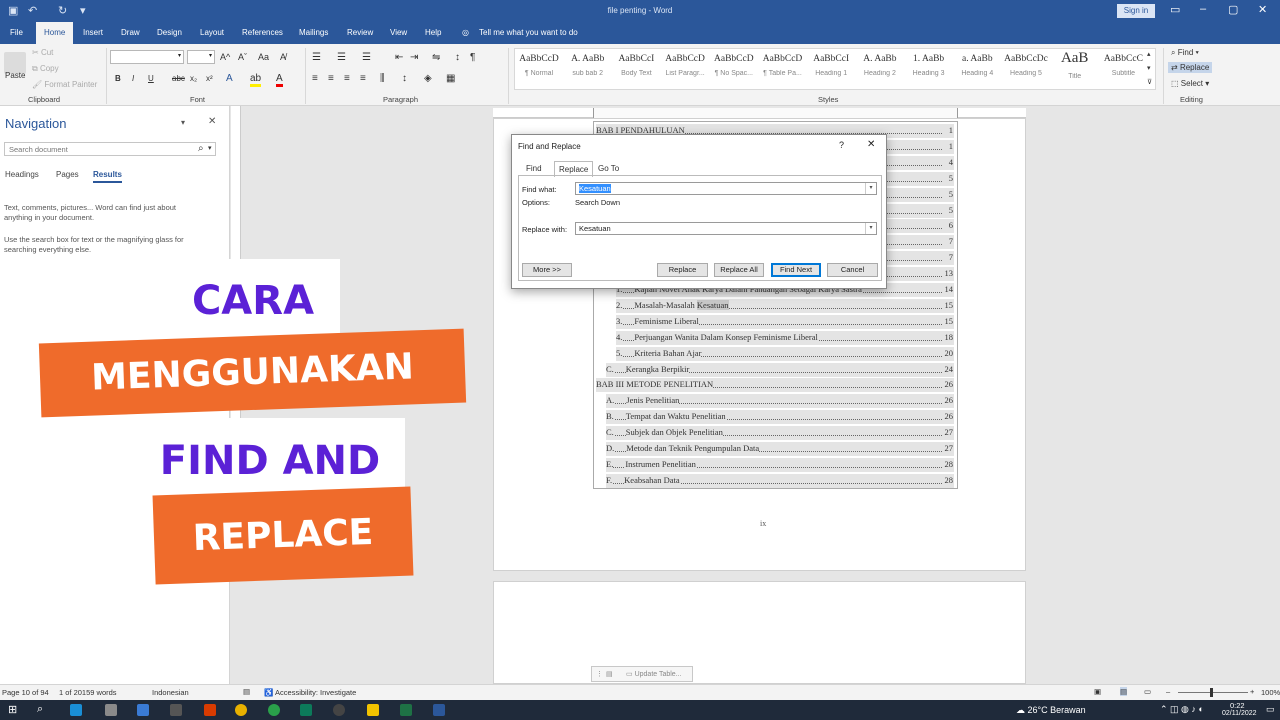 This screenshot has height=720, width=1280. I want to click on font-color-icon: A, so click(279, 80).